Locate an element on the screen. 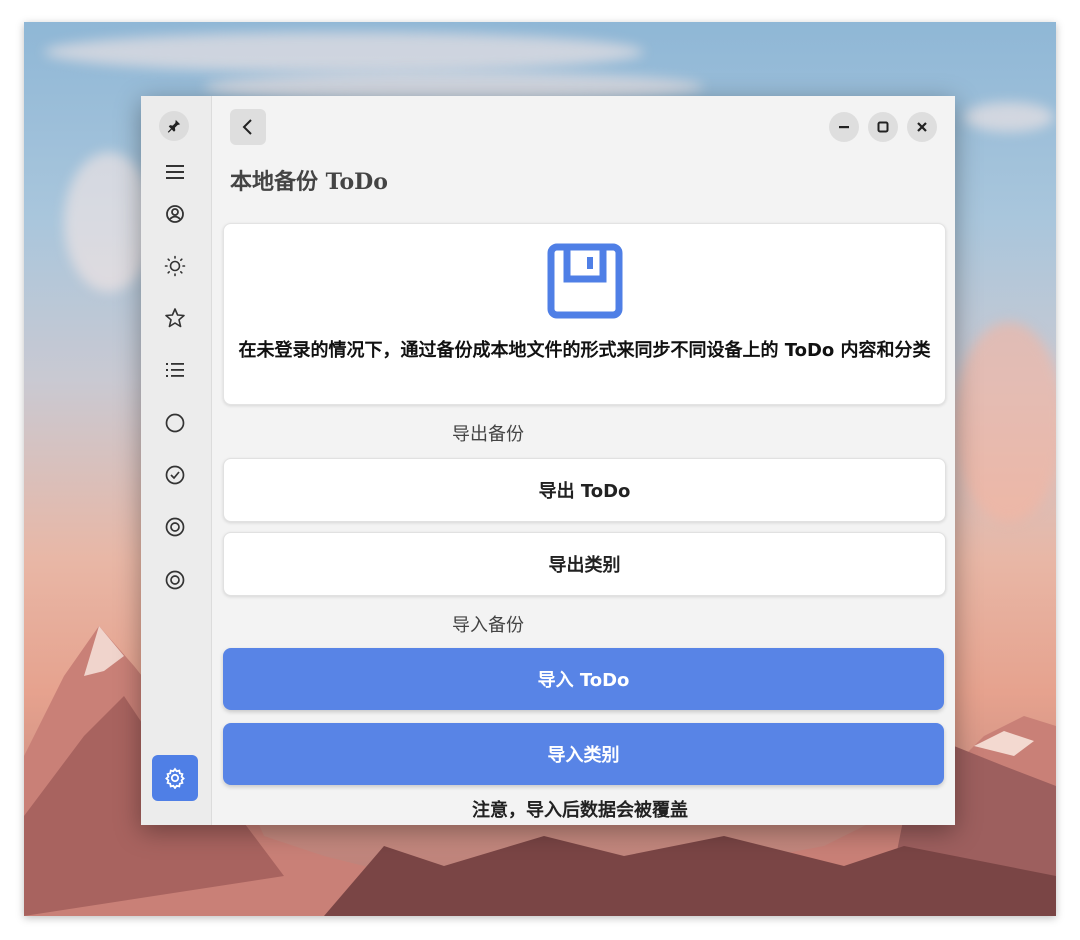 The height and width of the screenshot is (940, 1080). circle-icon is located at coordinates (175, 423).